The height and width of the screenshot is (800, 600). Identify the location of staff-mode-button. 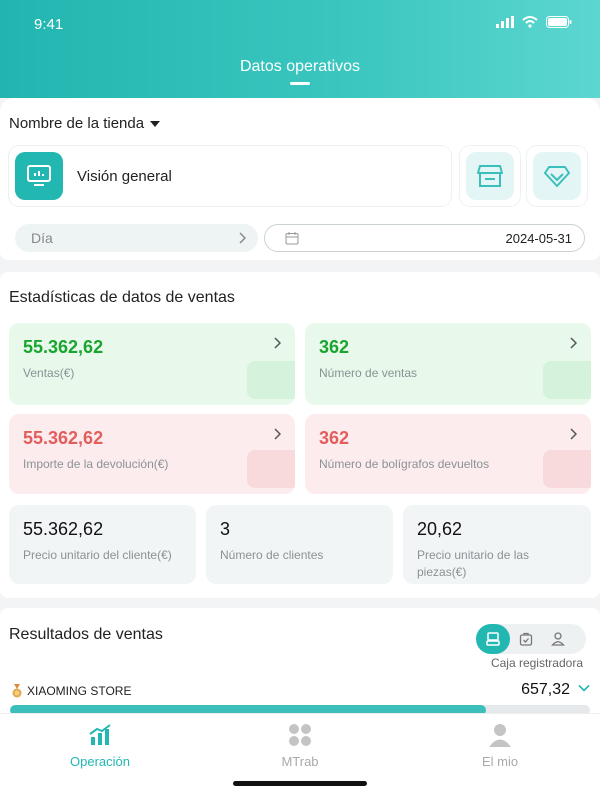
(558, 639).